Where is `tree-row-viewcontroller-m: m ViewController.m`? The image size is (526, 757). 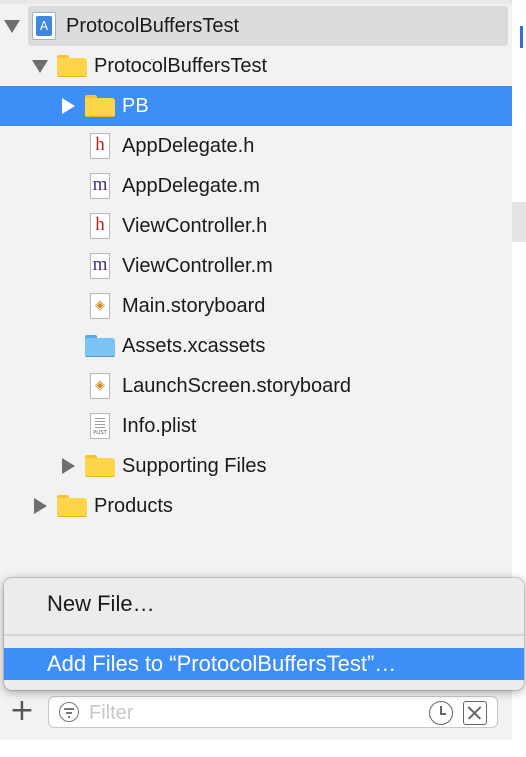
tree-row-viewcontroller-m: m ViewController.m is located at coordinates (256, 266).